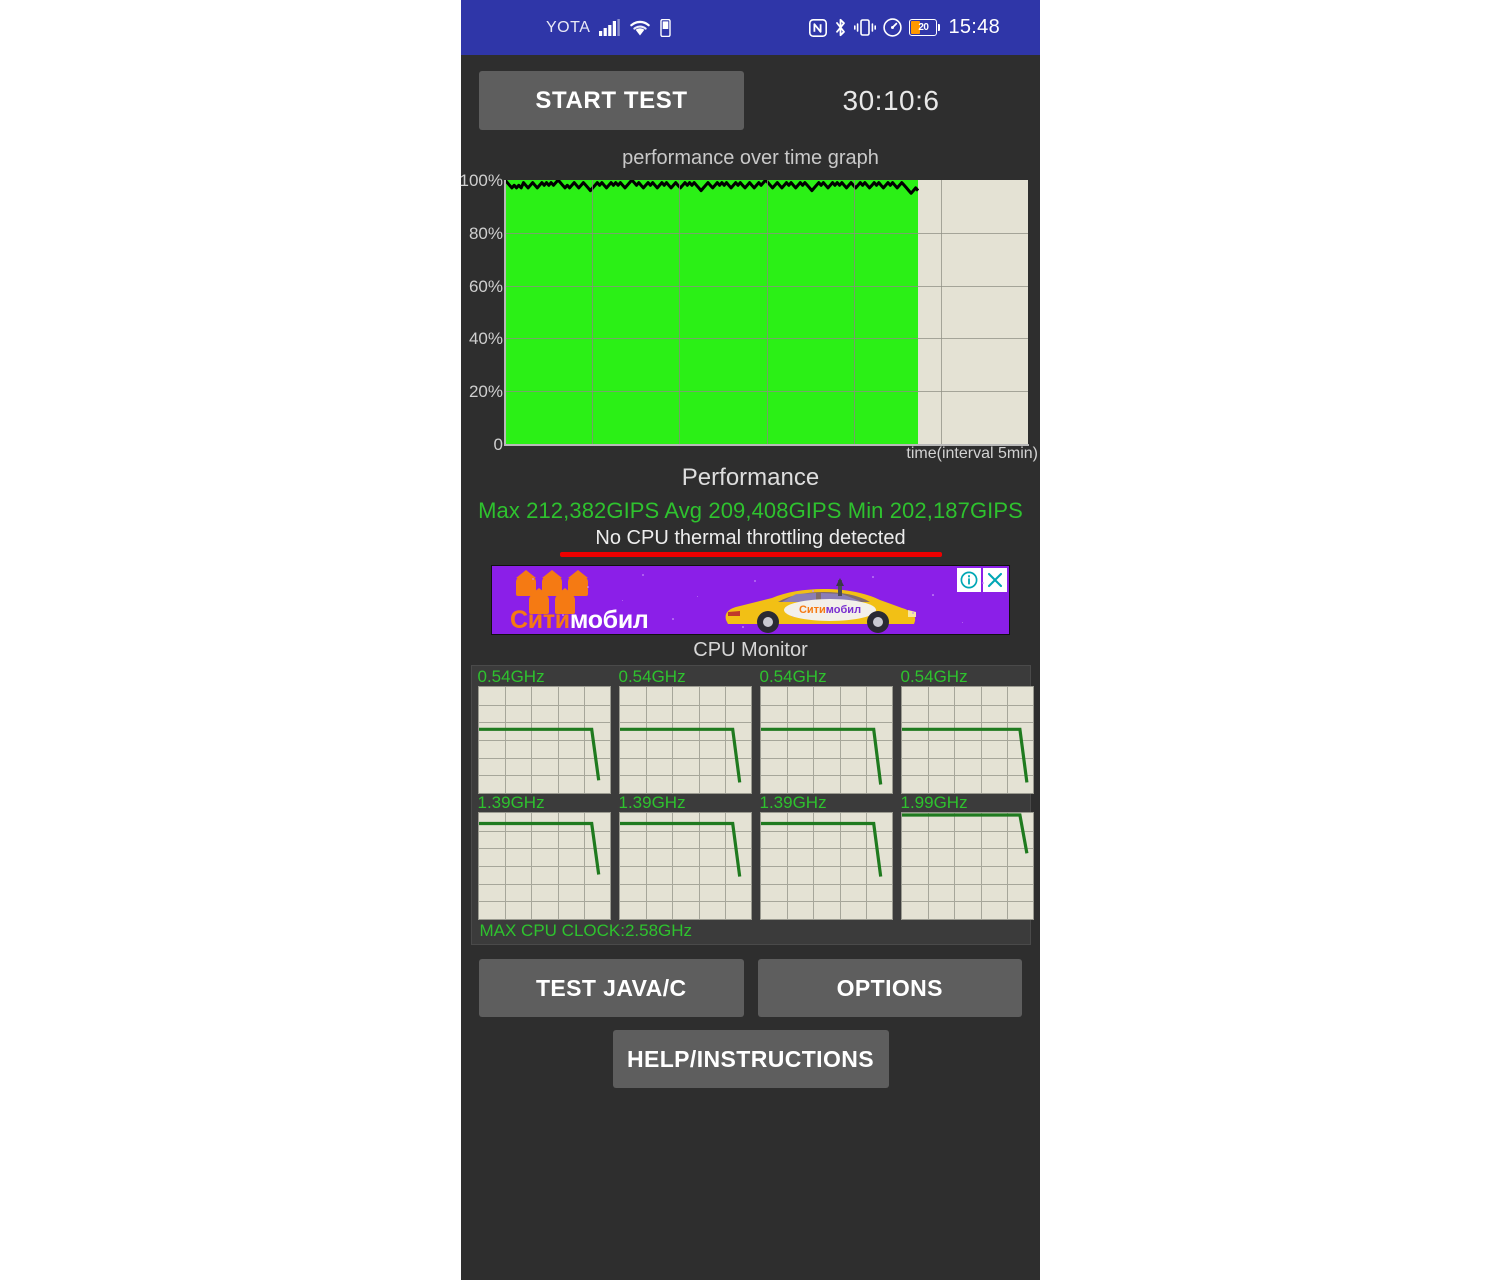 The image size is (1500, 1280). I want to click on vibrate-icon, so click(865, 27).